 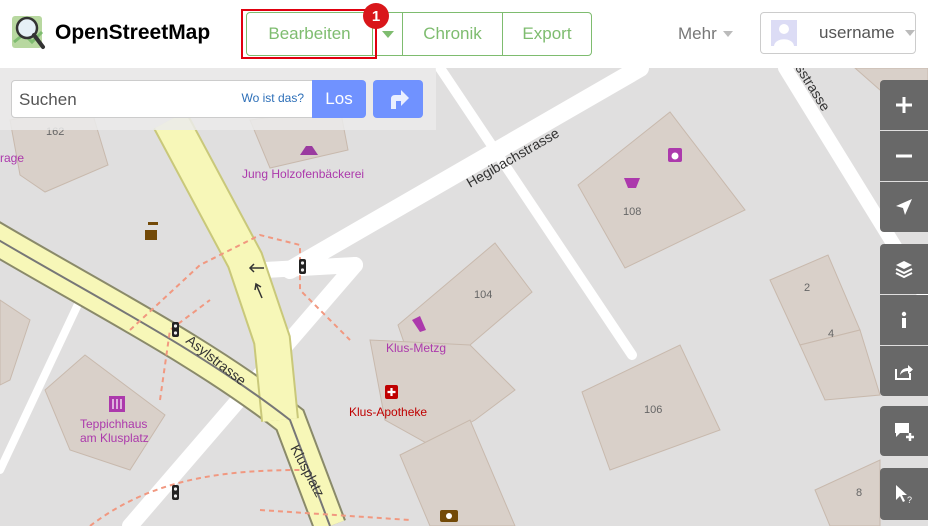 What do you see at coordinates (807, 288) in the screenshot?
I see `house-number: 2` at bounding box center [807, 288].